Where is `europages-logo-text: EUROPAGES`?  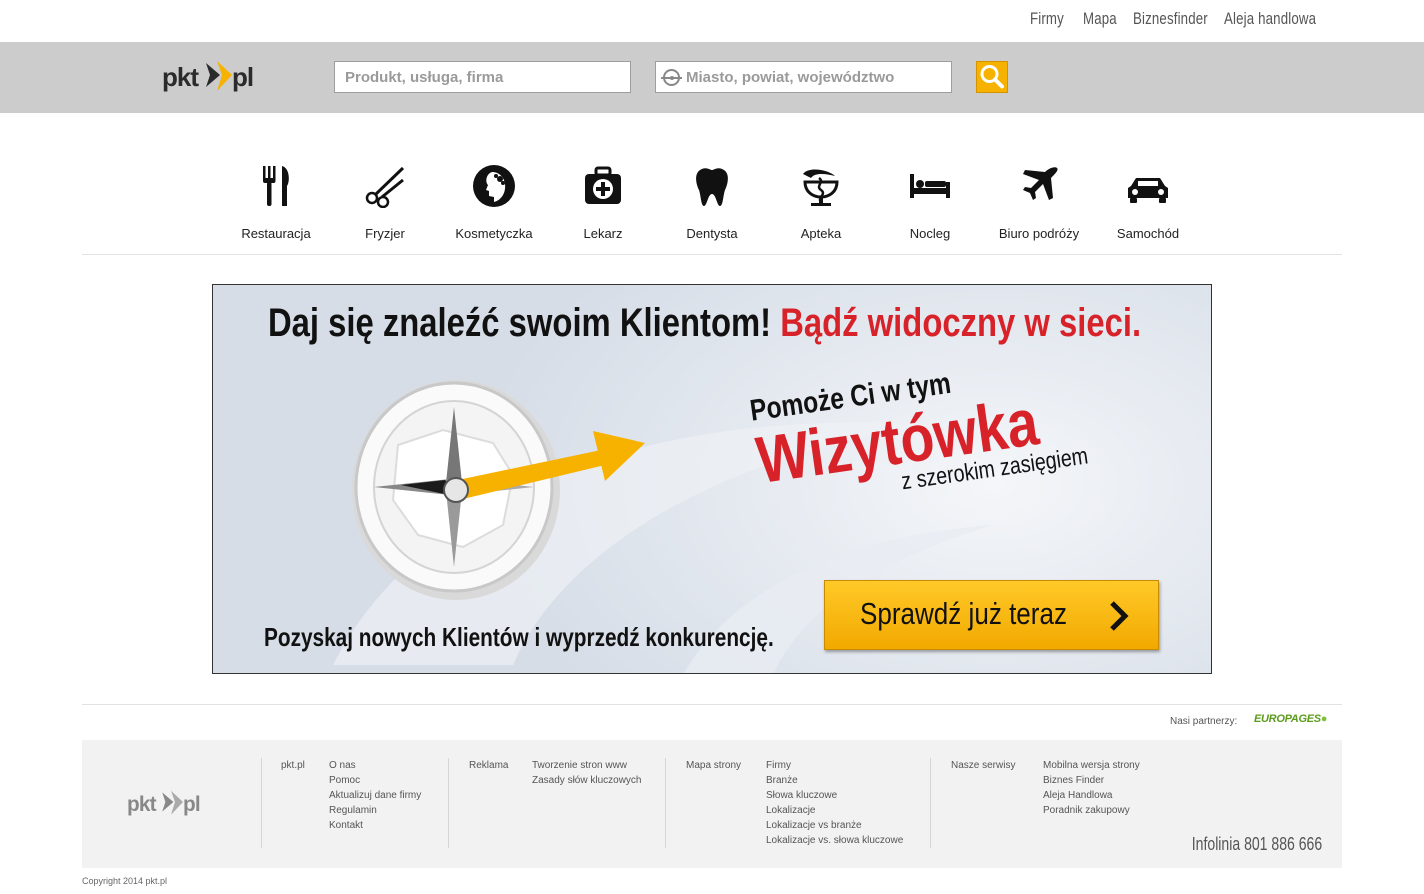
europages-logo-text: EUROPAGES is located at coordinates (1287, 719).